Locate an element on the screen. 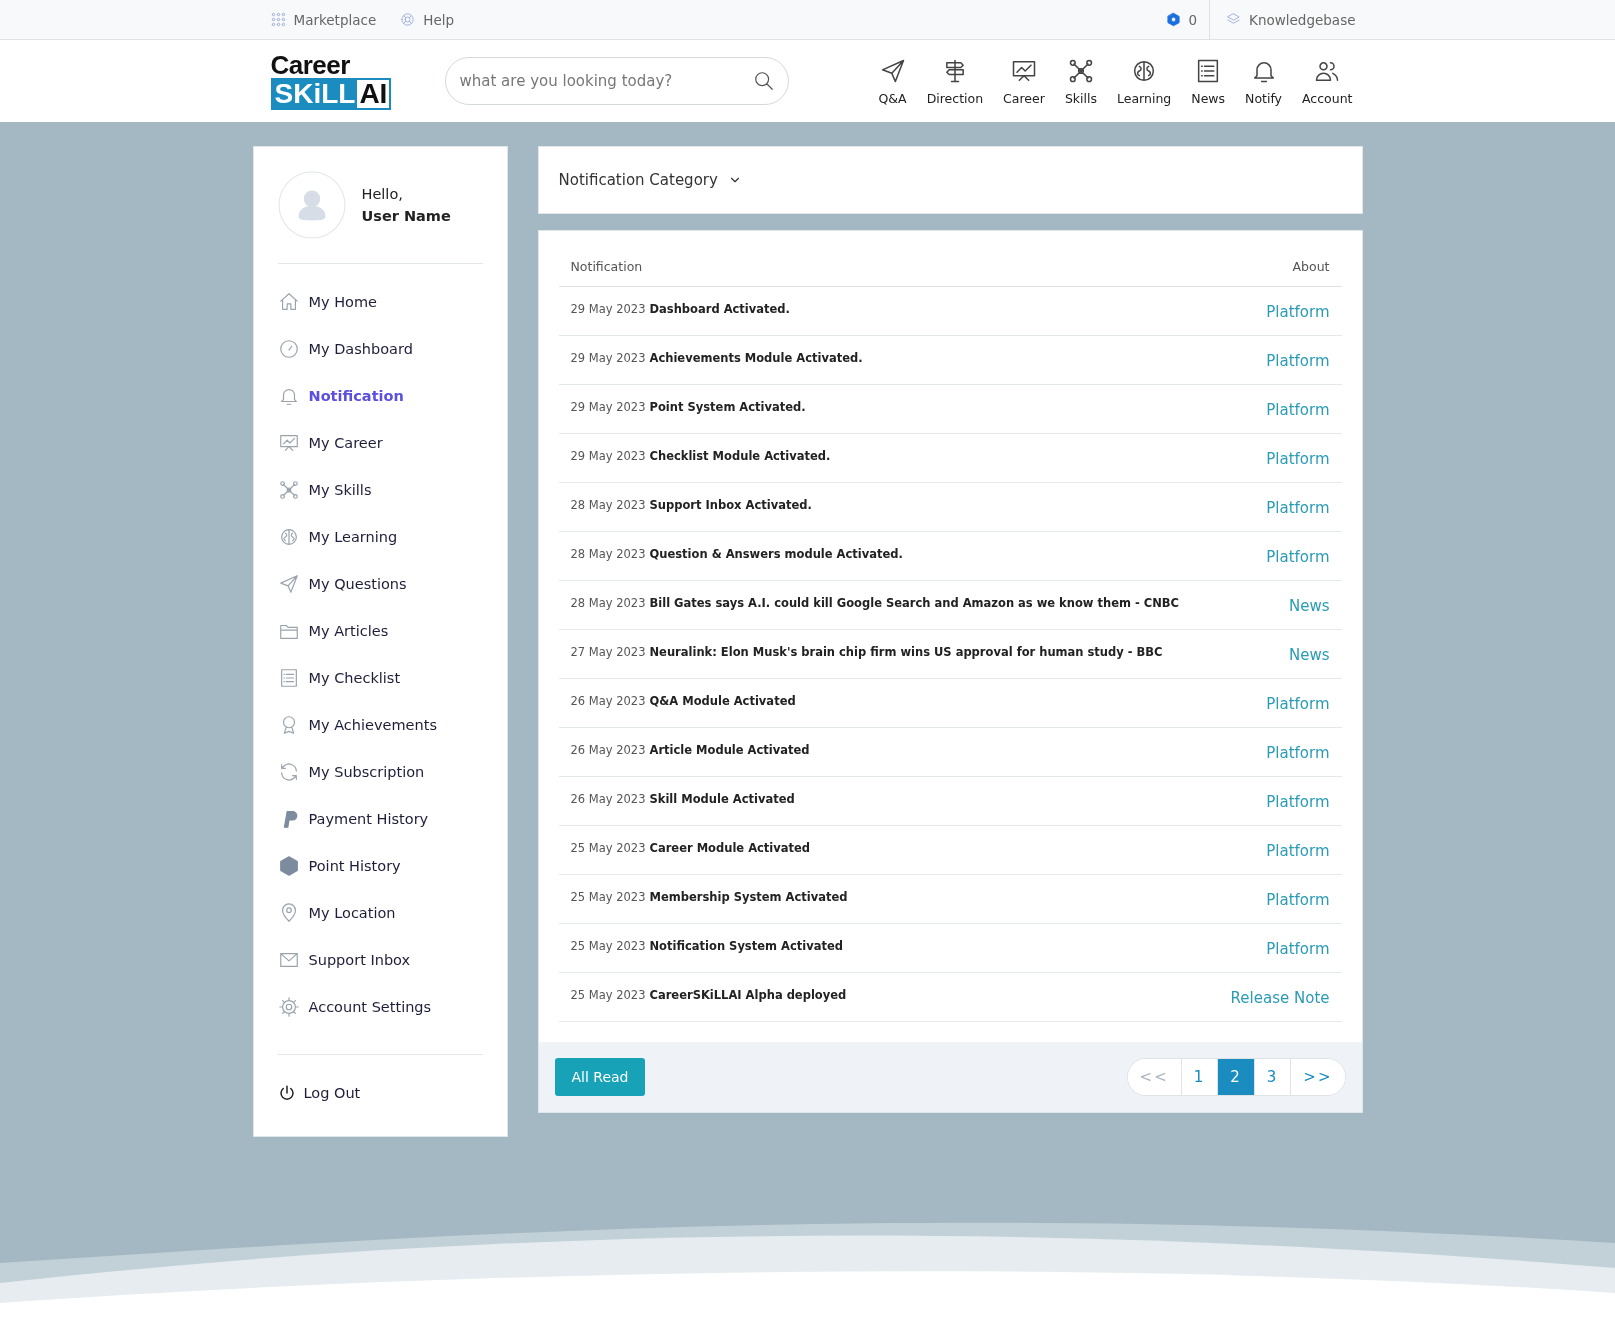  notification-text: Membership System Activated is located at coordinates (748, 896).